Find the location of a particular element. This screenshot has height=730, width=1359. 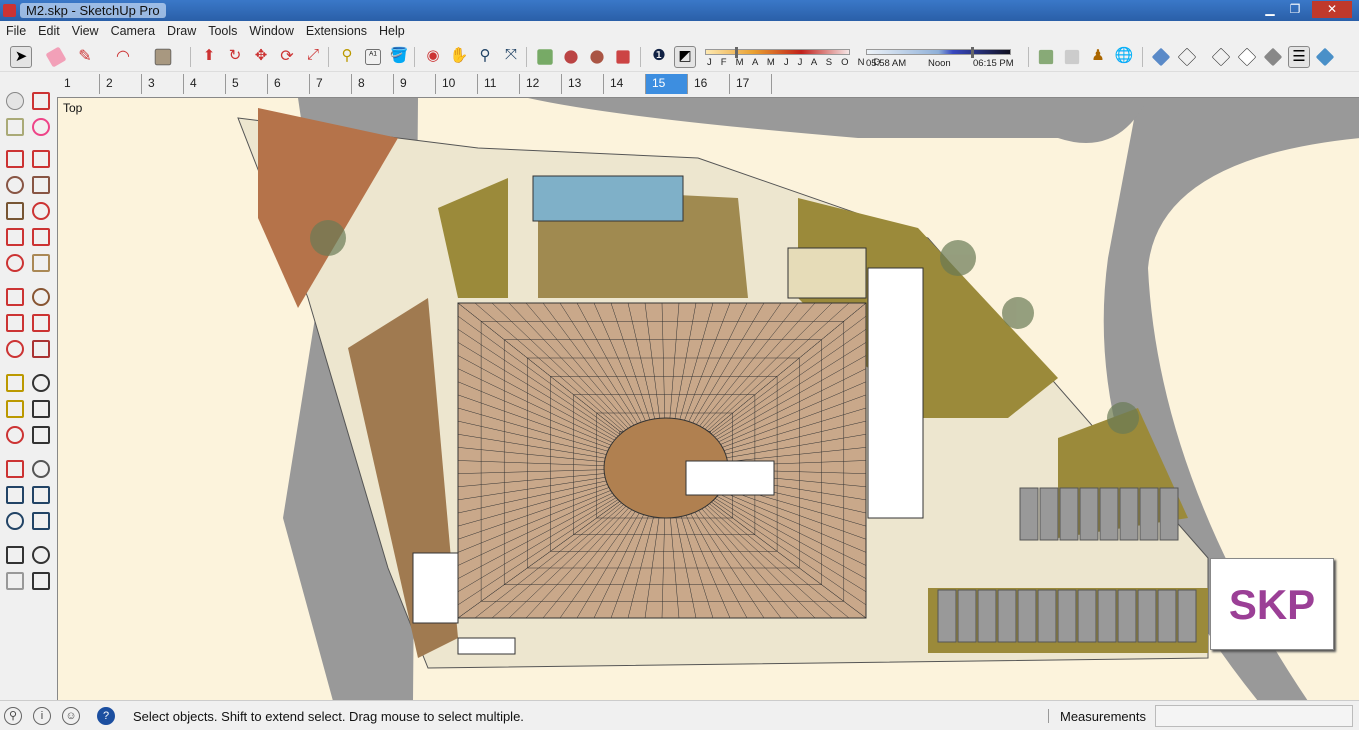

push-pull-icon: ⬆ is located at coordinates (209, 57).